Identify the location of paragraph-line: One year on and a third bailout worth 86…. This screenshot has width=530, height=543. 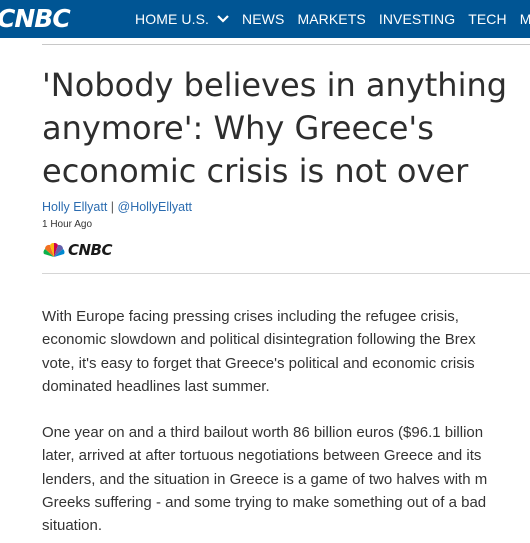
(263, 432).